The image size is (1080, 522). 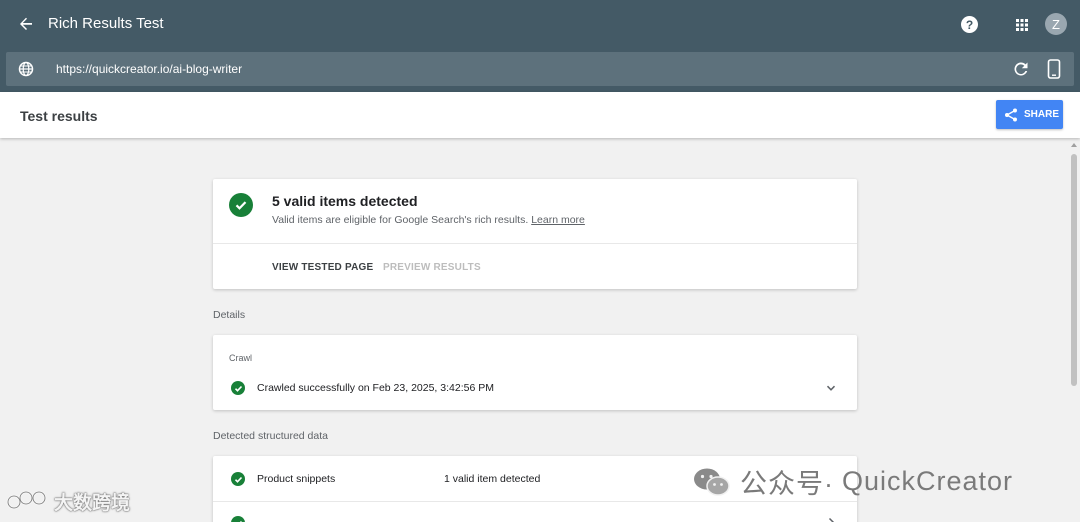 What do you see at coordinates (26, 69) in the screenshot?
I see `globe-icon` at bounding box center [26, 69].